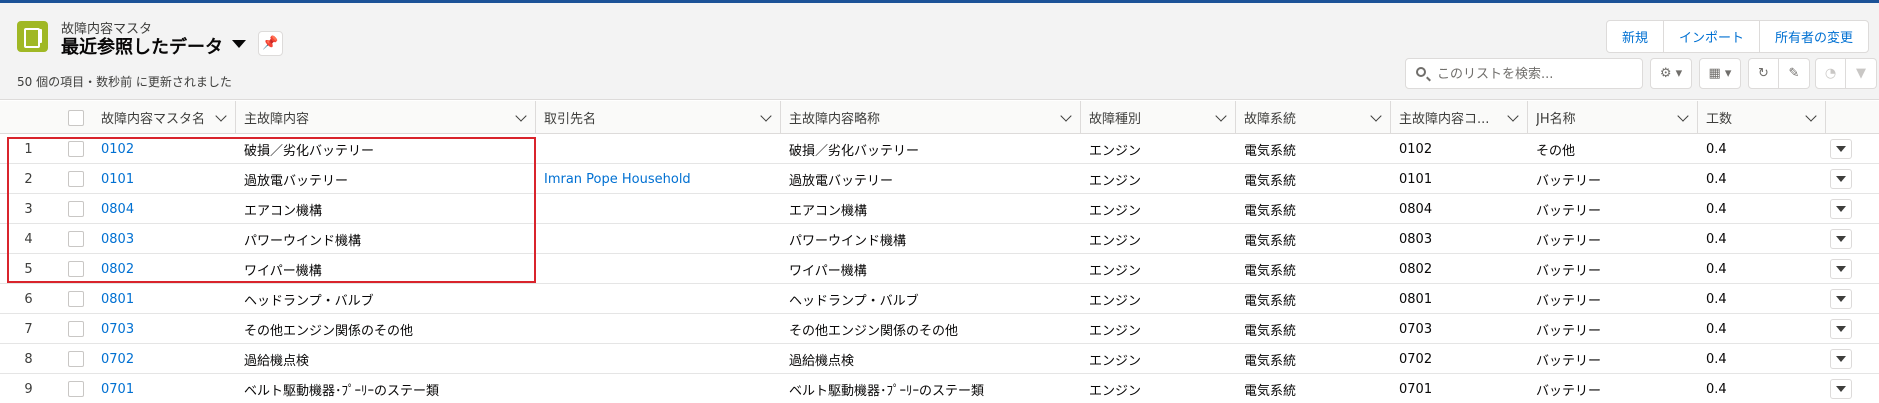 Image resolution: width=1879 pixels, height=403 pixels. What do you see at coordinates (1861, 73) in the screenshot?
I see `filters-button: ▼` at bounding box center [1861, 73].